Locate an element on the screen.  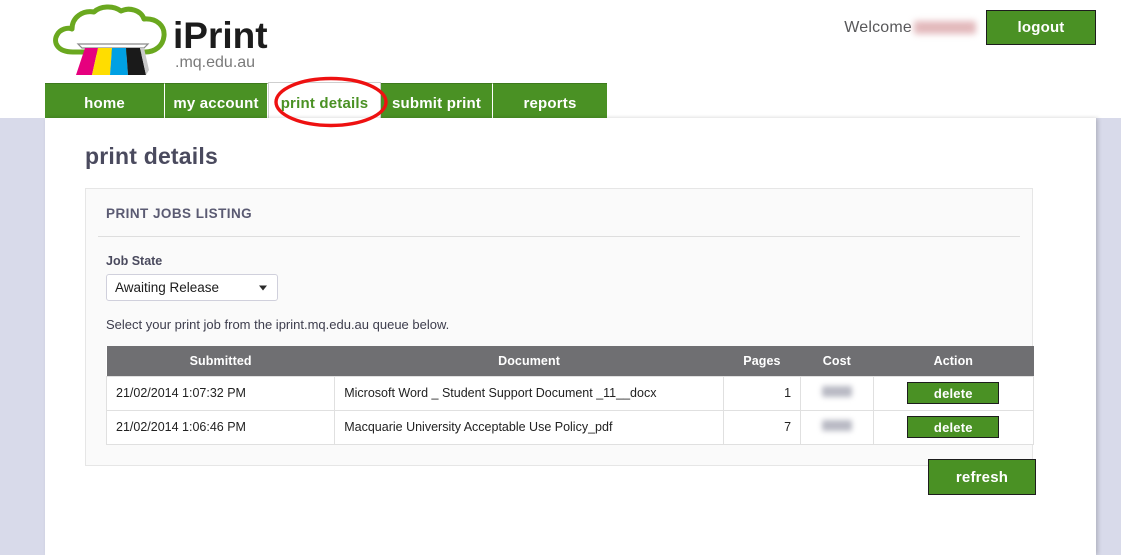
table-head: Submitted Document Pages Cost Action is located at coordinates (570, 361).